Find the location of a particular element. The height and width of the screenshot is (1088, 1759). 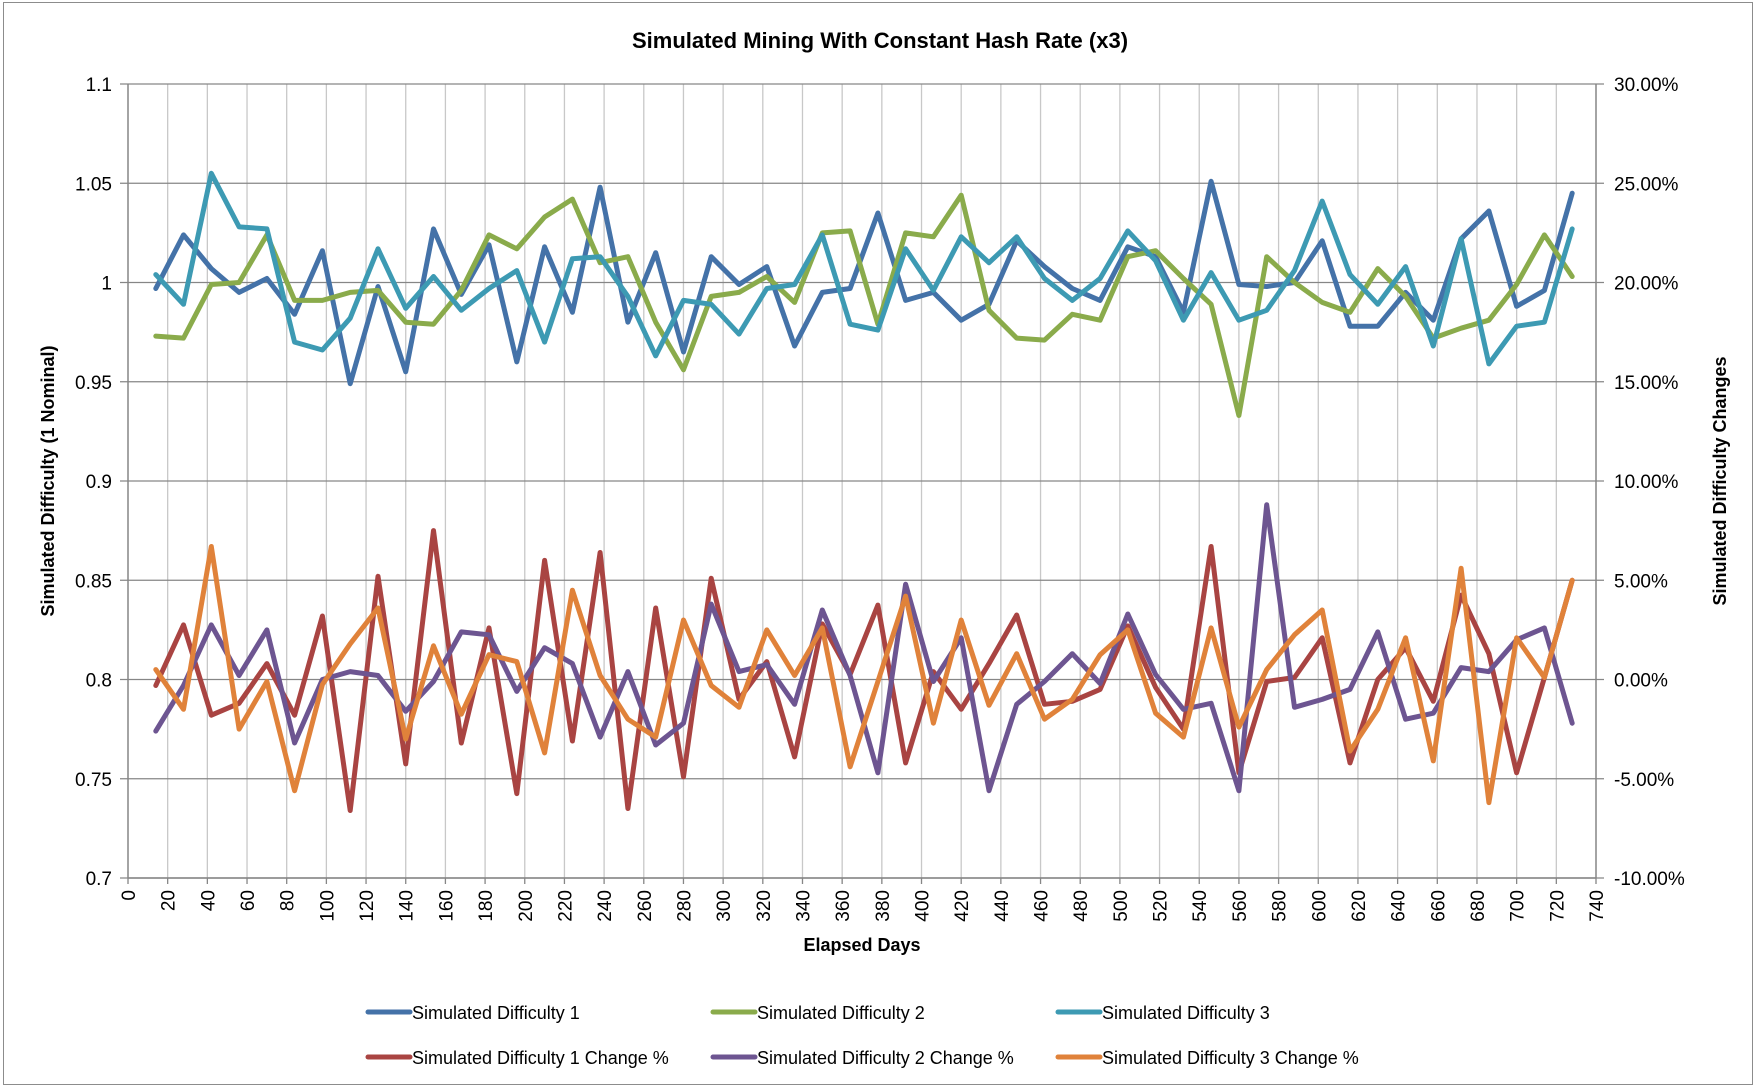

x-tick-label: 200 is located at coordinates (526, 906).